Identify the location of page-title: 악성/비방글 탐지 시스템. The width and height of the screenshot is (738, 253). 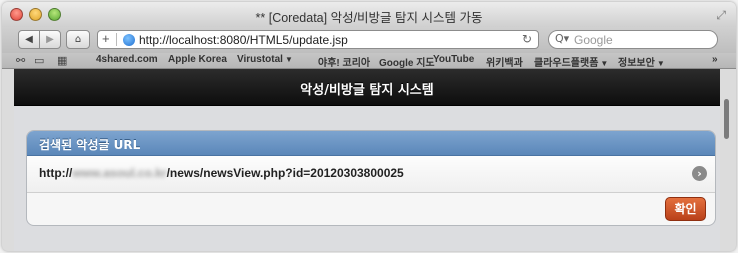
(367, 90).